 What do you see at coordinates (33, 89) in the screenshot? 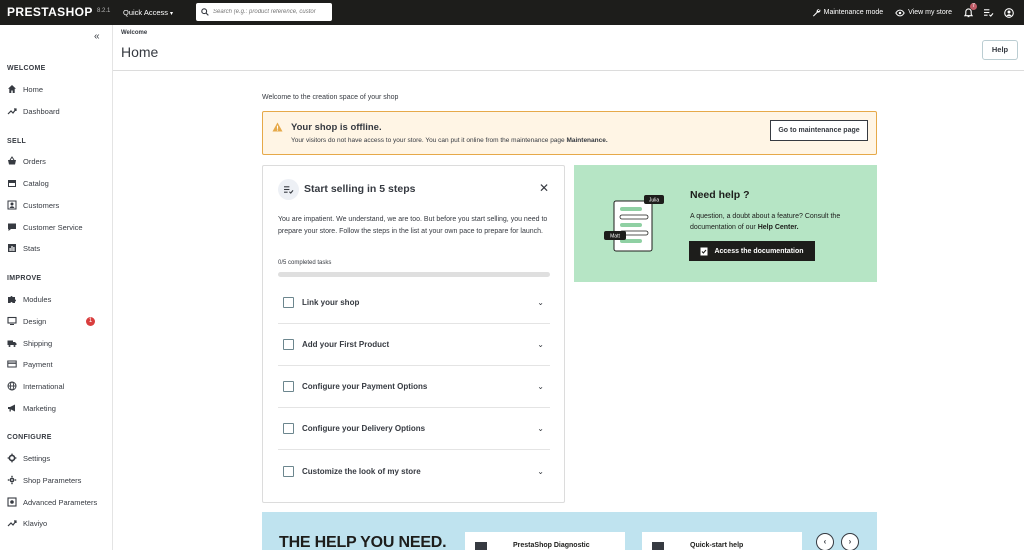
I see `sidebar-item-label: Home` at bounding box center [33, 89].